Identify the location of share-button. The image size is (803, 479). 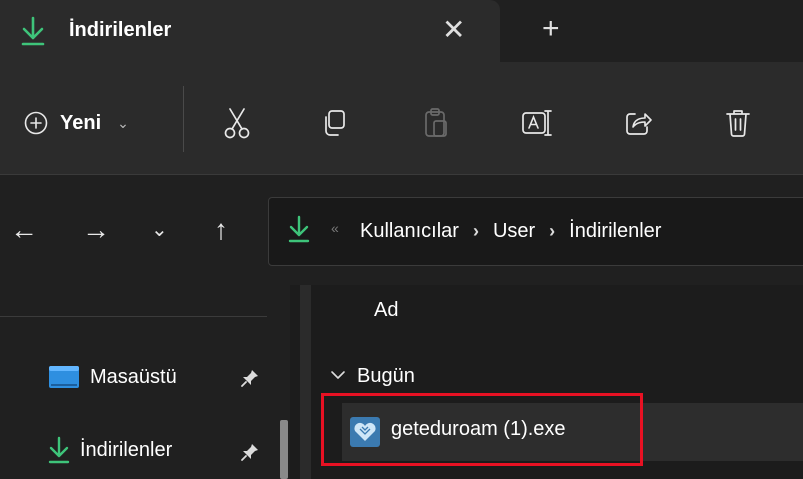
(638, 123).